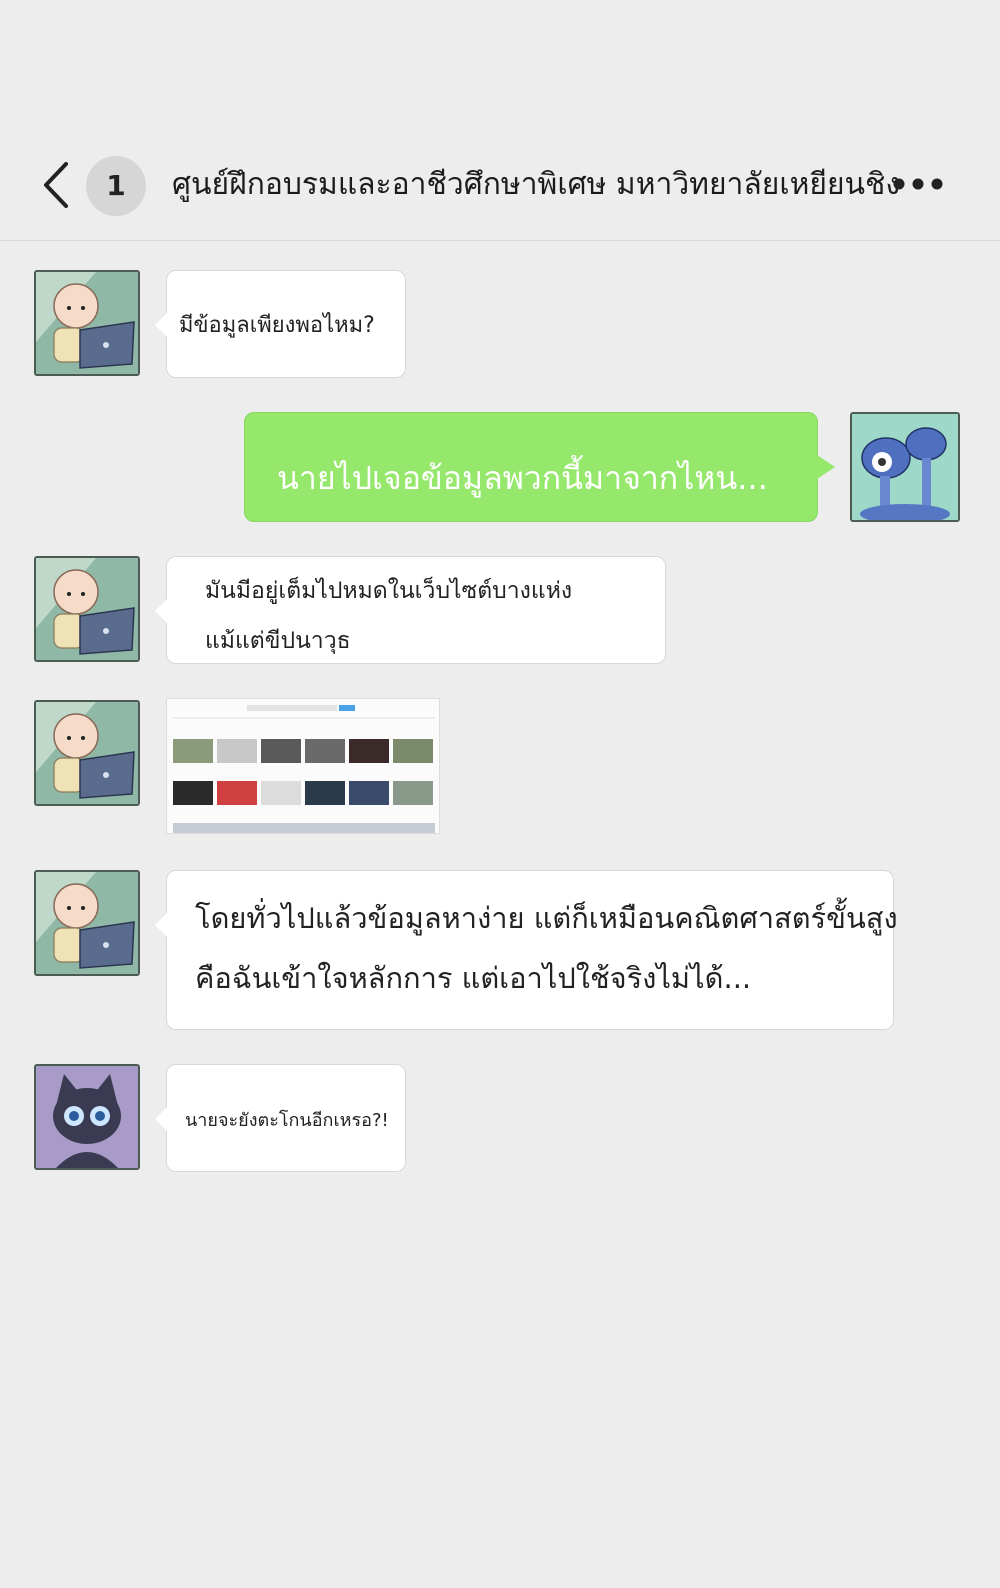  Describe the element at coordinates (277, 325) in the screenshot. I see `message-text: มีข้อมูลเพียงพอไหม?` at that location.